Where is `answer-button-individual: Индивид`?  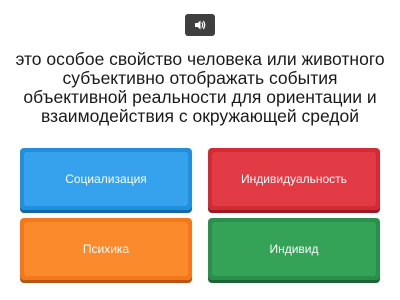 answer-button-individual: Индивид is located at coordinates (294, 249).